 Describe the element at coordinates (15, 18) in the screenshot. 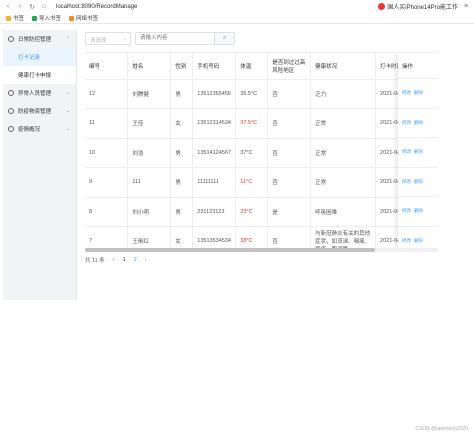

I see `bookmark-item: 书签` at that location.